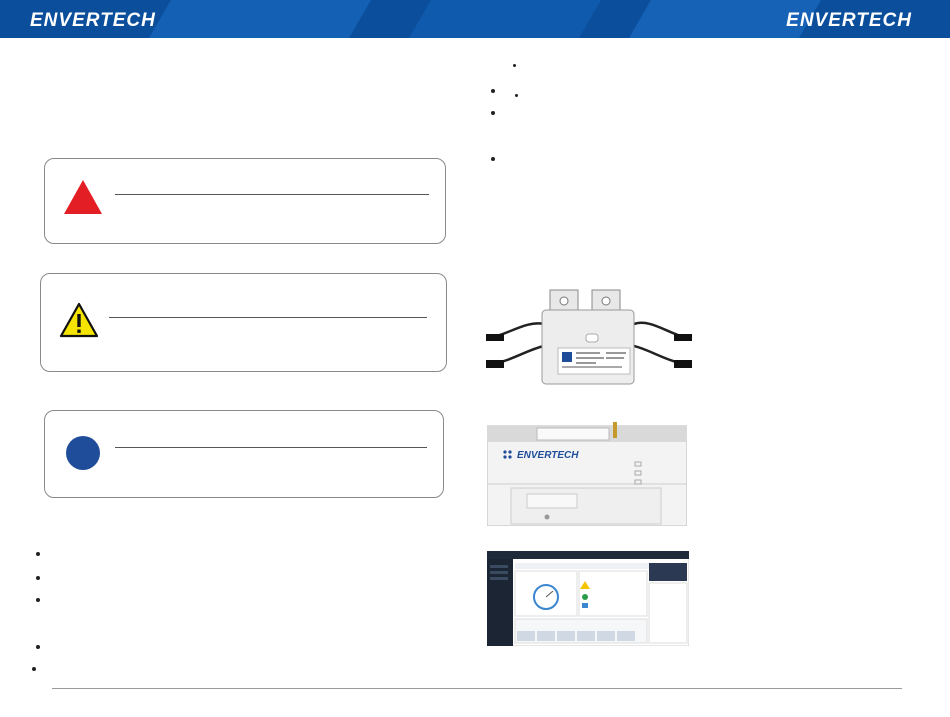  I want to click on monitoring-portal-image, so click(588, 598).